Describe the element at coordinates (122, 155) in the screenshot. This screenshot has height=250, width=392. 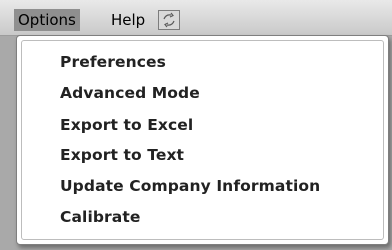
I see `menu-item-export-to-text: Export to Text` at that location.